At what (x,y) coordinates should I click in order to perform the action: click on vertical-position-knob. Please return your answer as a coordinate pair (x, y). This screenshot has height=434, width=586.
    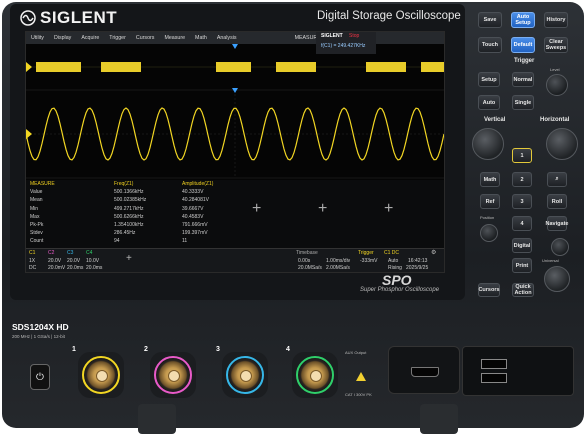
    Looking at the image, I should click on (489, 233).